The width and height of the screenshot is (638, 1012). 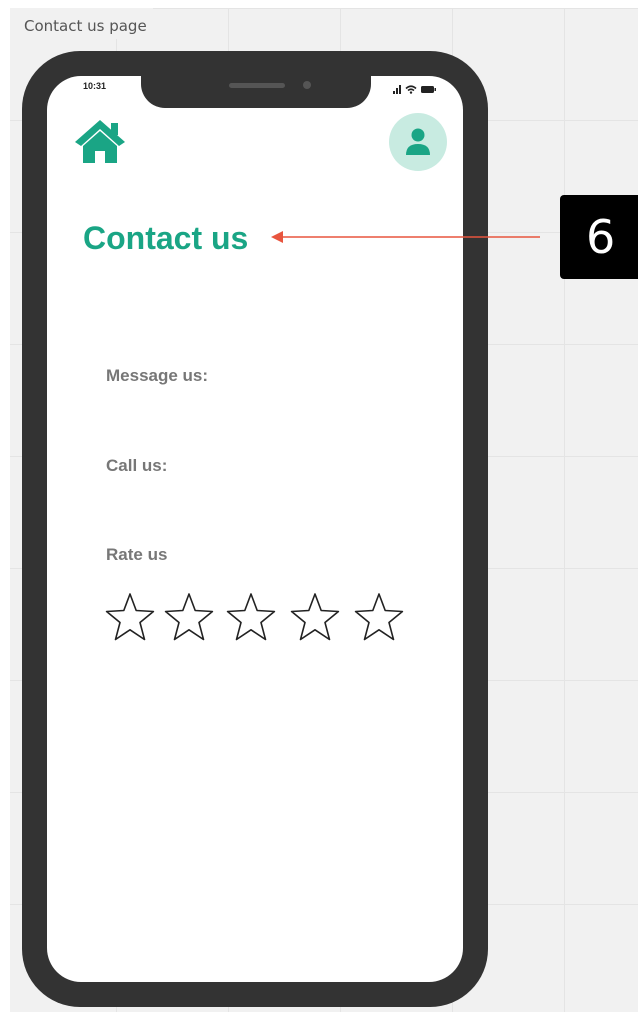 What do you see at coordinates (137, 554) in the screenshot?
I see `rate-us-label: Rate us` at bounding box center [137, 554].